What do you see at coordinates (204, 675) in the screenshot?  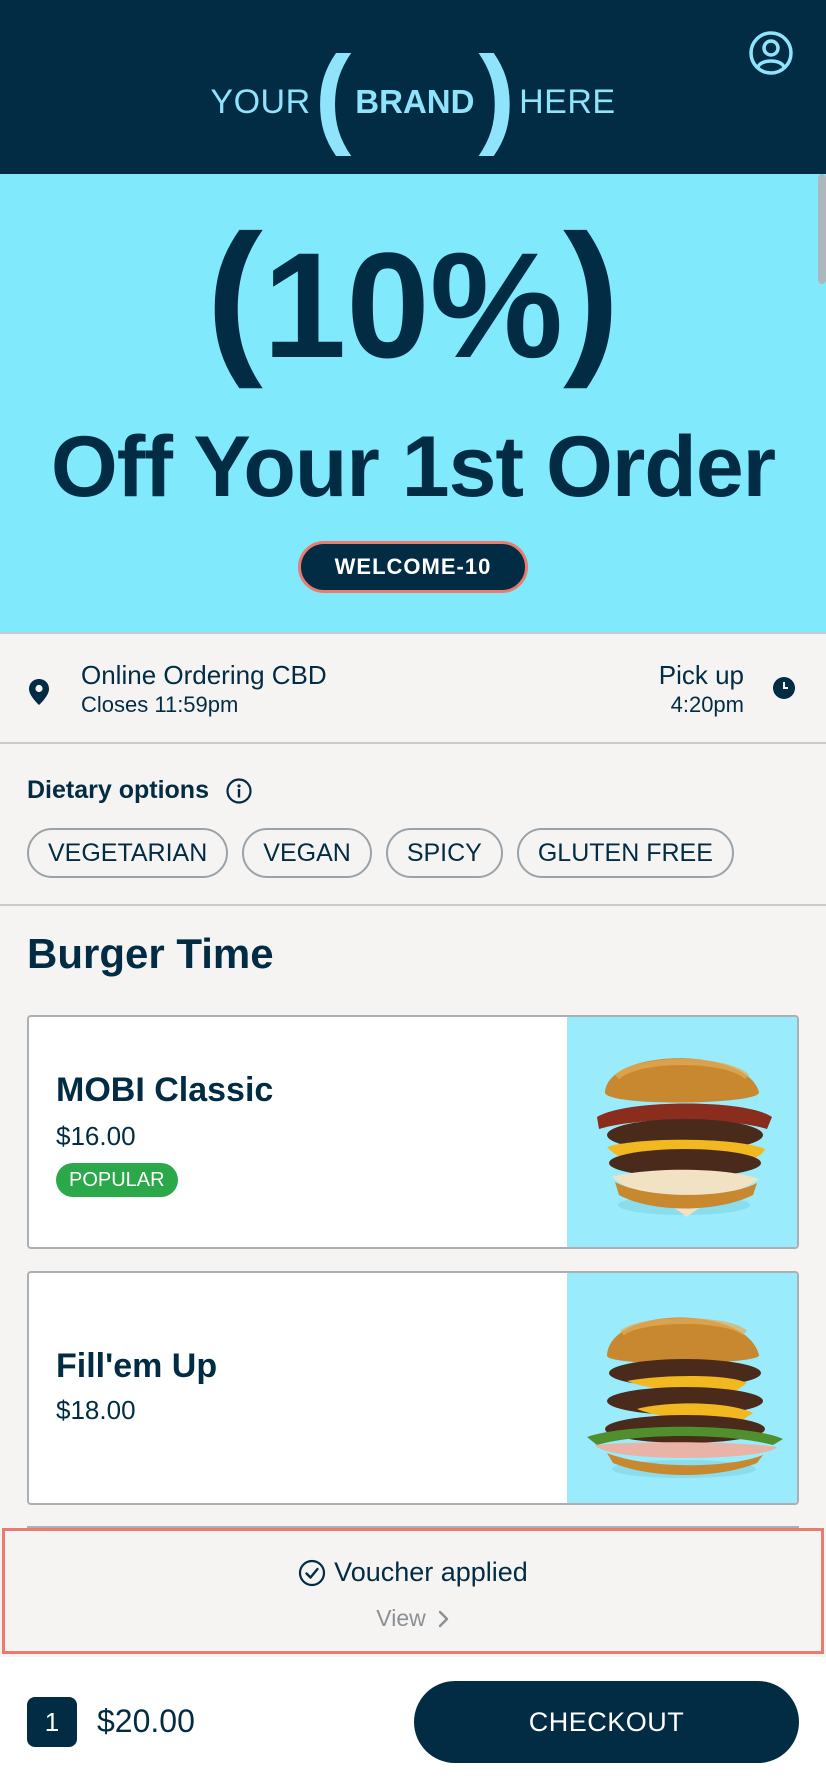 I see `store-name: Online Ordering CBD` at bounding box center [204, 675].